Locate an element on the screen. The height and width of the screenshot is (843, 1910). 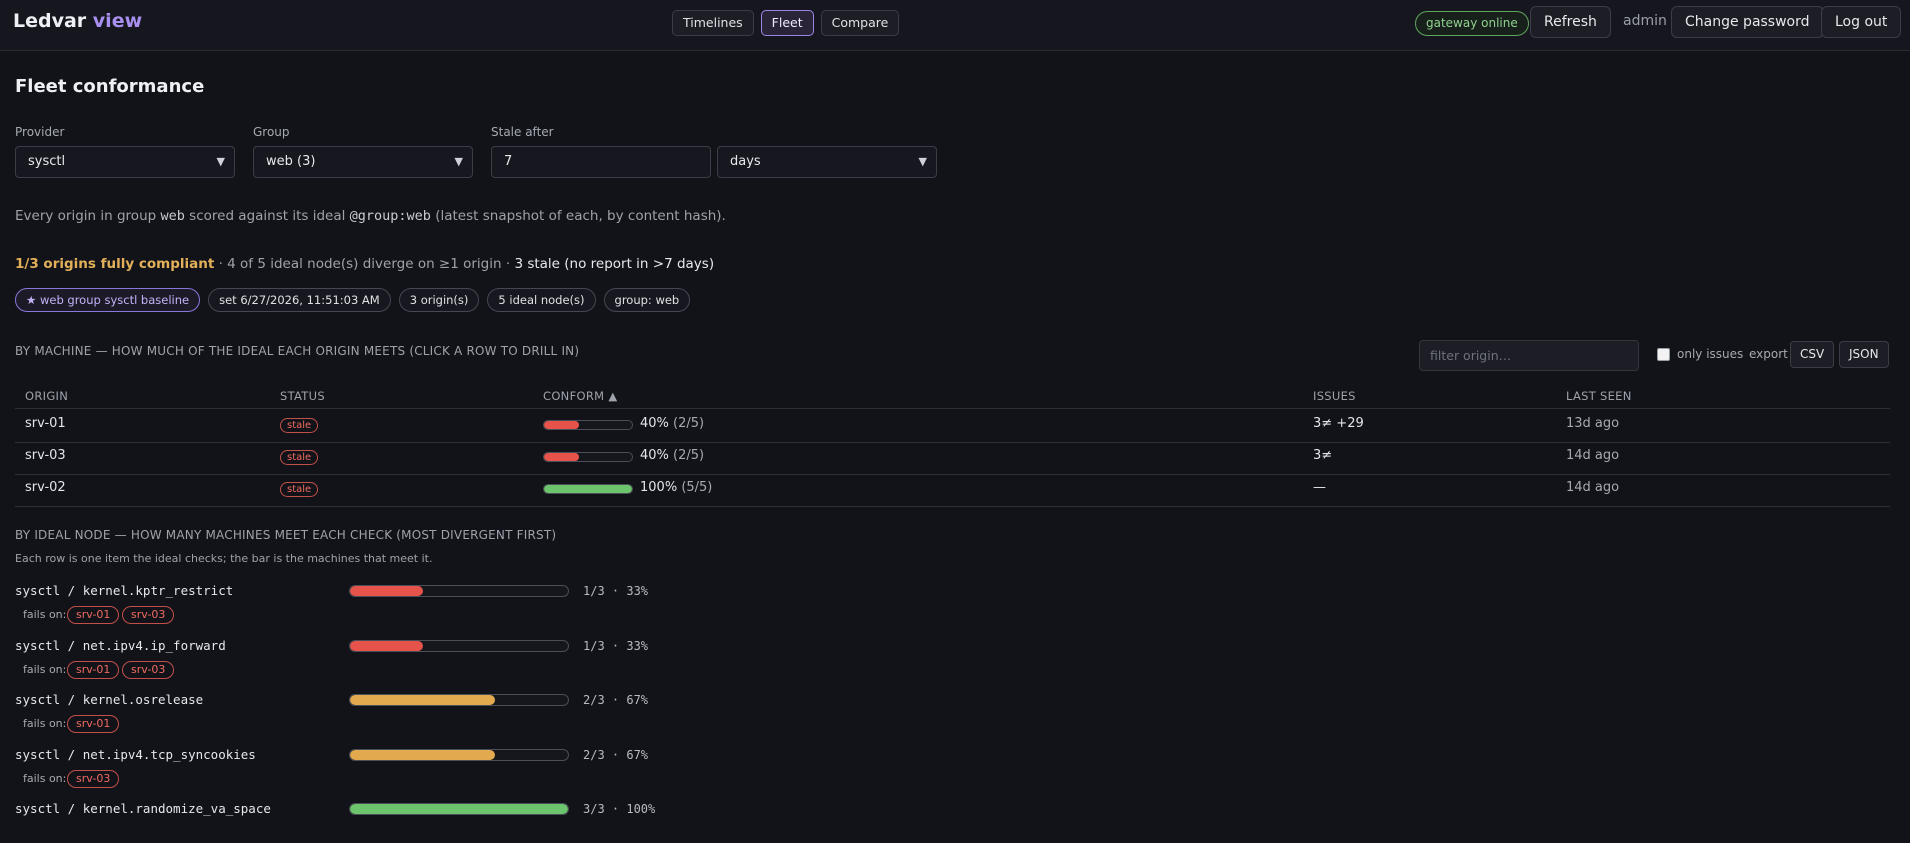
only-issues-label: only issues is located at coordinates (1710, 354).